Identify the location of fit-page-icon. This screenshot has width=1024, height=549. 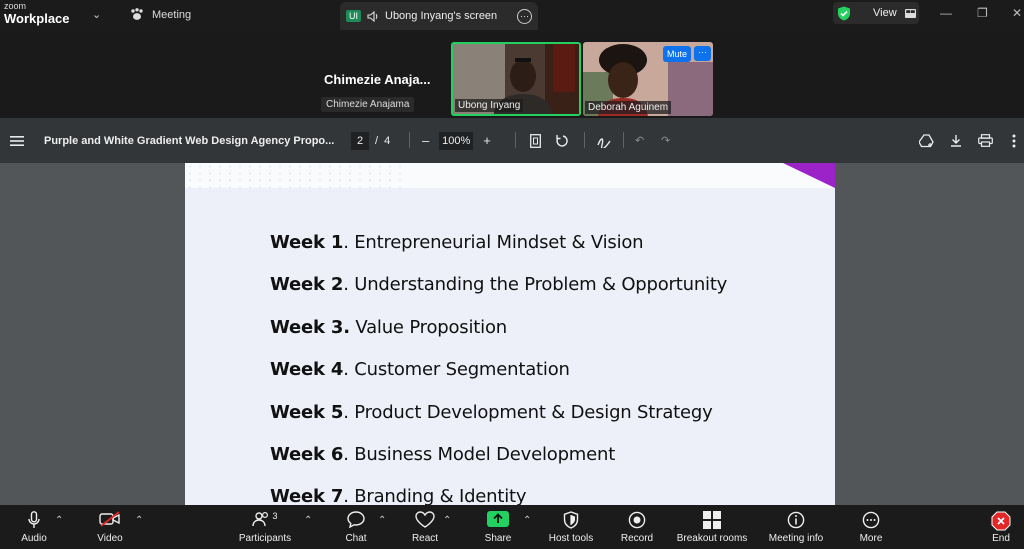
(535, 140).